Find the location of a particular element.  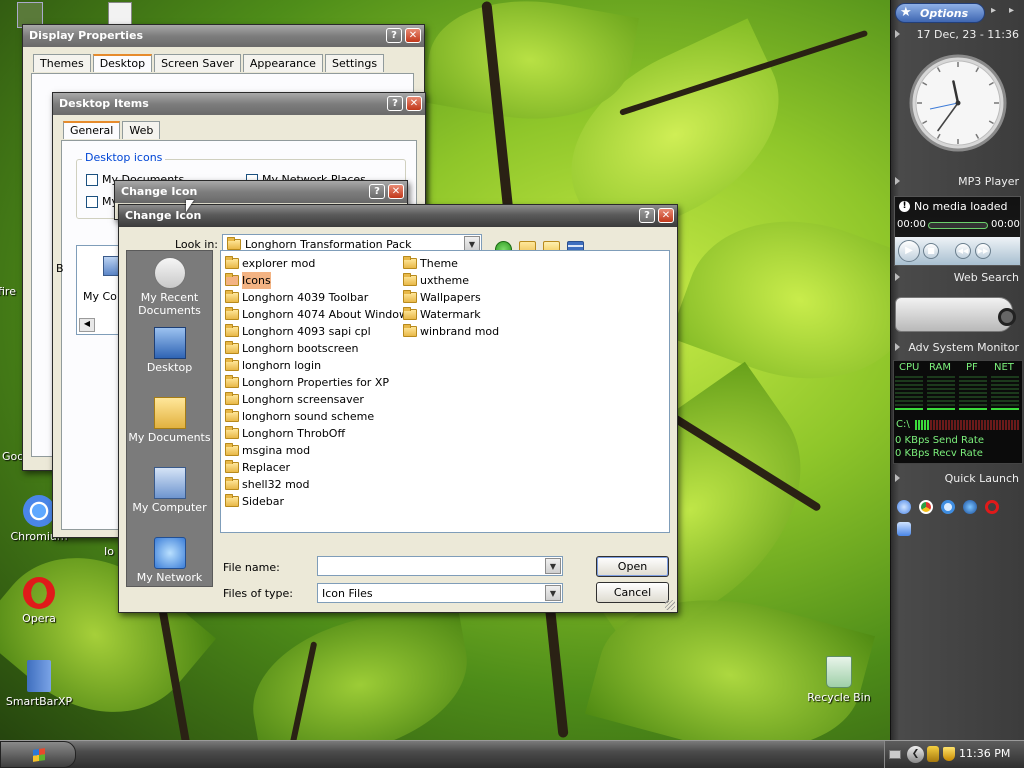

file-item: Longhorn 4074 About Windows is located at coordinates (319, 314).